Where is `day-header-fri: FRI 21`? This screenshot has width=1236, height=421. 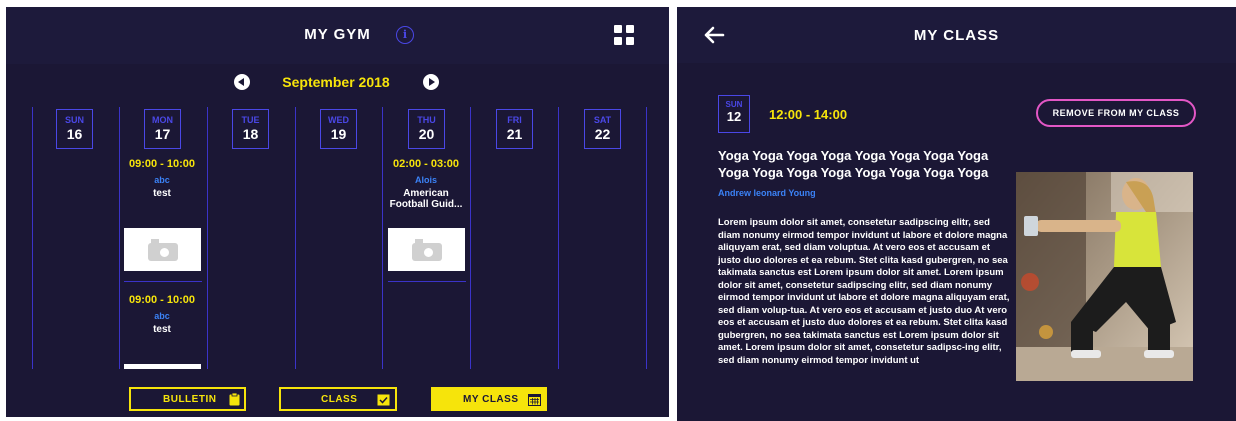
day-header-fri: FRI 21 is located at coordinates (514, 129).